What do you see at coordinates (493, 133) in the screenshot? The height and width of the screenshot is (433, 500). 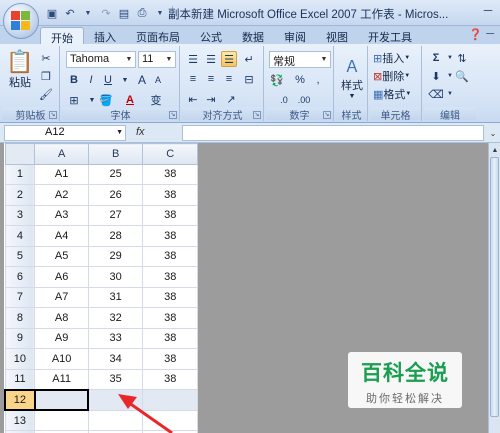 I see `expand-formula-bar-icon: ⌄` at bounding box center [493, 133].